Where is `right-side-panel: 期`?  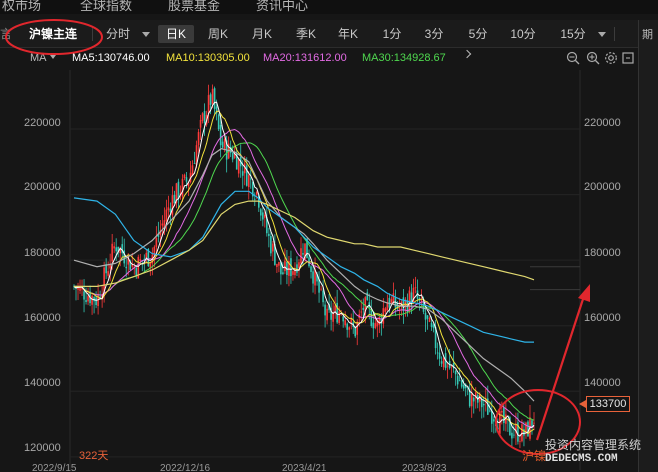 right-side-panel: 期 is located at coordinates (648, 246).